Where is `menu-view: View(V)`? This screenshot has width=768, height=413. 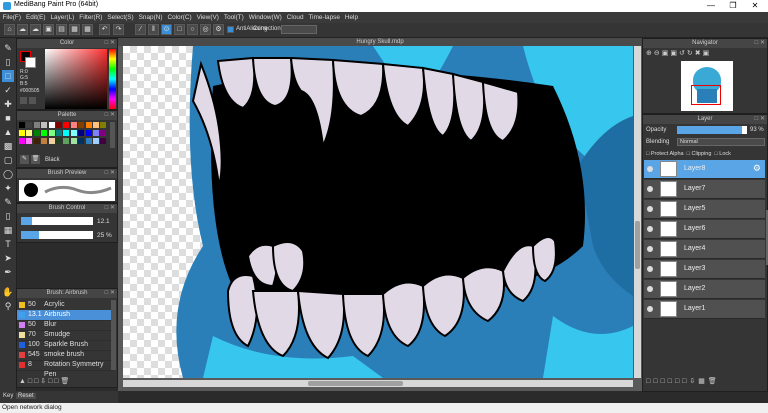
menu-view: View(V) is located at coordinates (207, 17).